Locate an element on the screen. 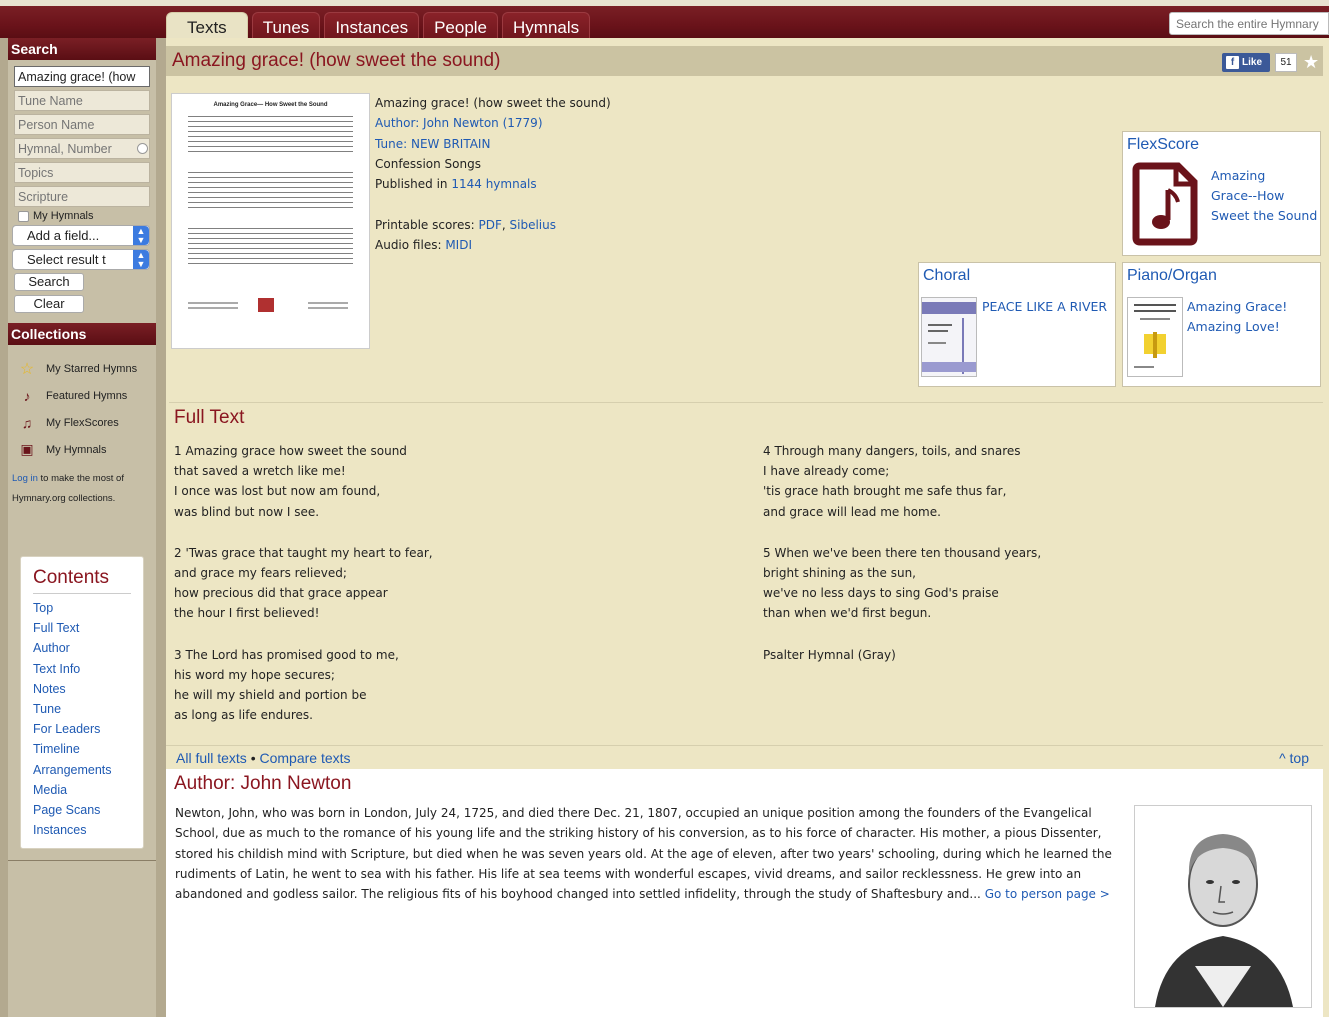 This screenshot has width=1329, height=1017. all-full-texts-link: All full texts is located at coordinates (211, 758).